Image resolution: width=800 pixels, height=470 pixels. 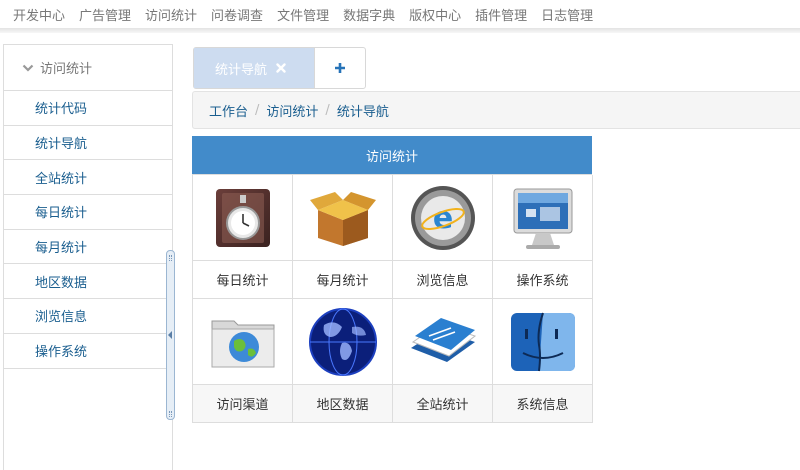 I want to click on plus-icon, so click(x=340, y=68).